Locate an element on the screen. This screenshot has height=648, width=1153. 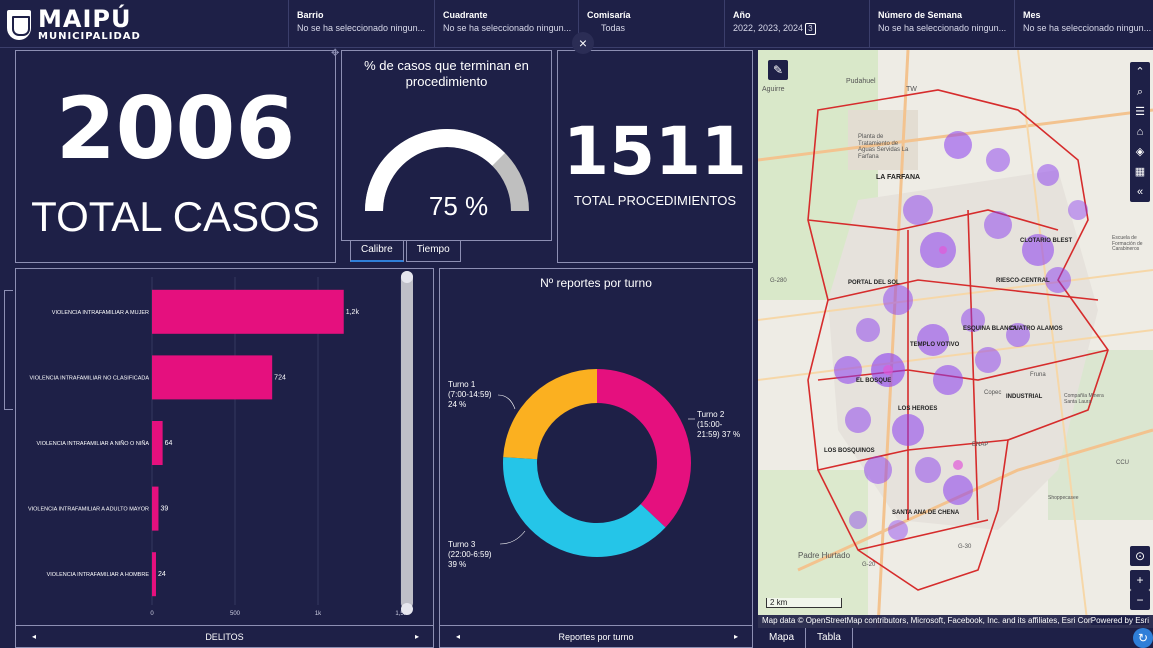
edit-map-icon: ✎ is located at coordinates (778, 70).